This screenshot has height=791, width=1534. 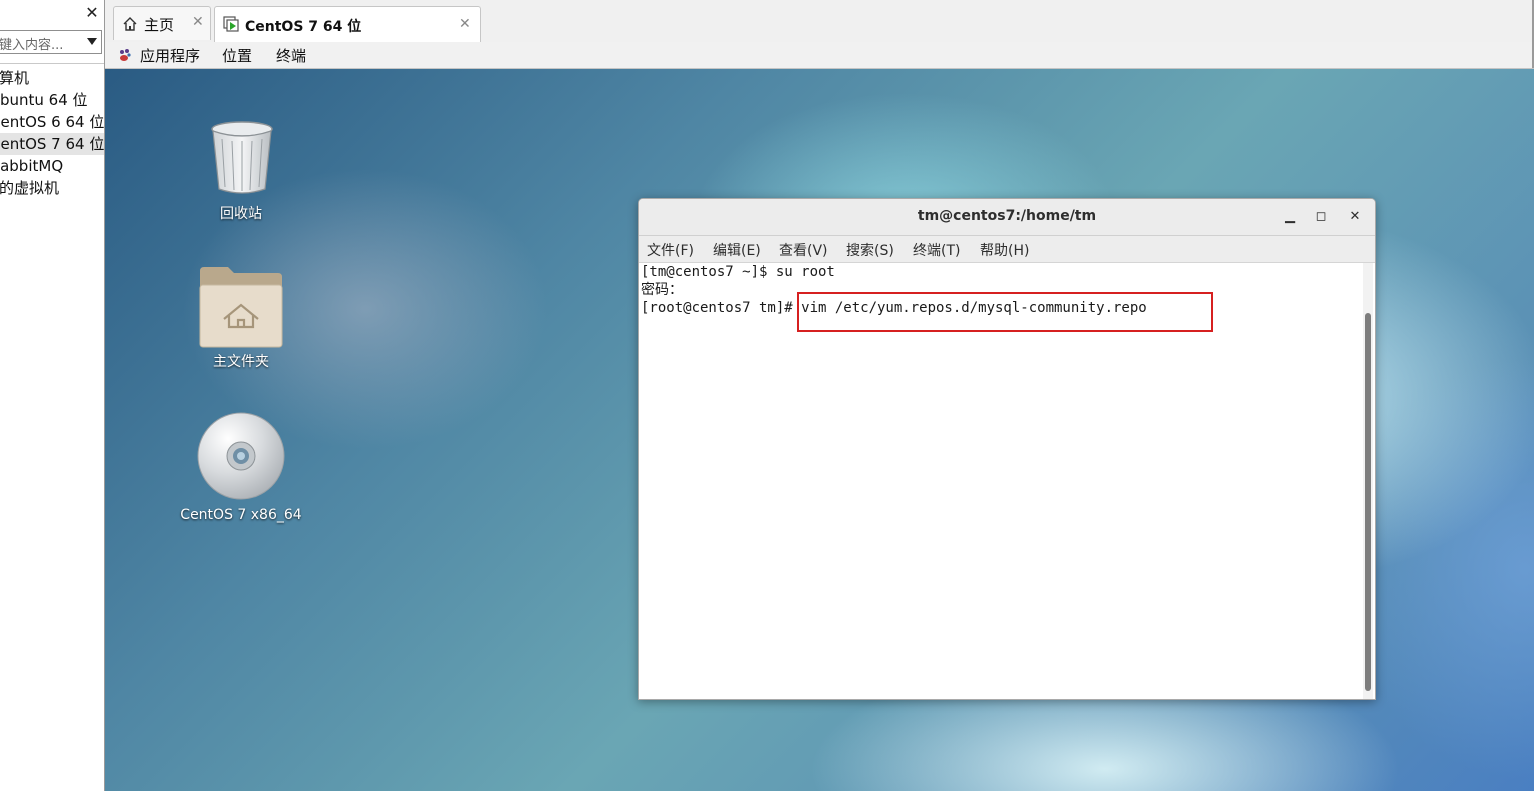 What do you see at coordinates (15, 78) in the screenshot?
I see `library-item-label: 计算机` at bounding box center [15, 78].